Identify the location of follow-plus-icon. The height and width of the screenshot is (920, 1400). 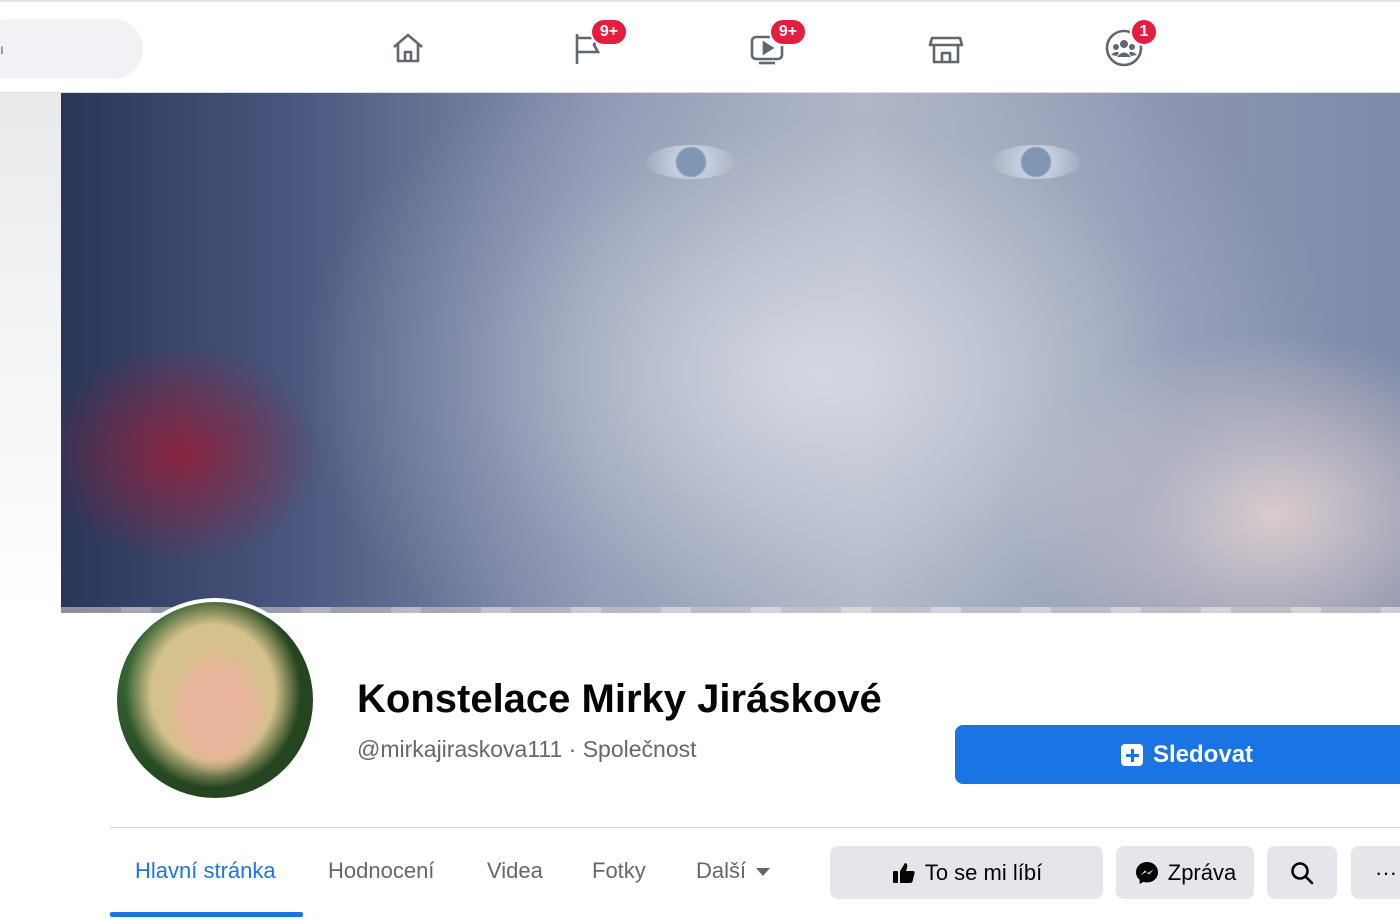
(1132, 754).